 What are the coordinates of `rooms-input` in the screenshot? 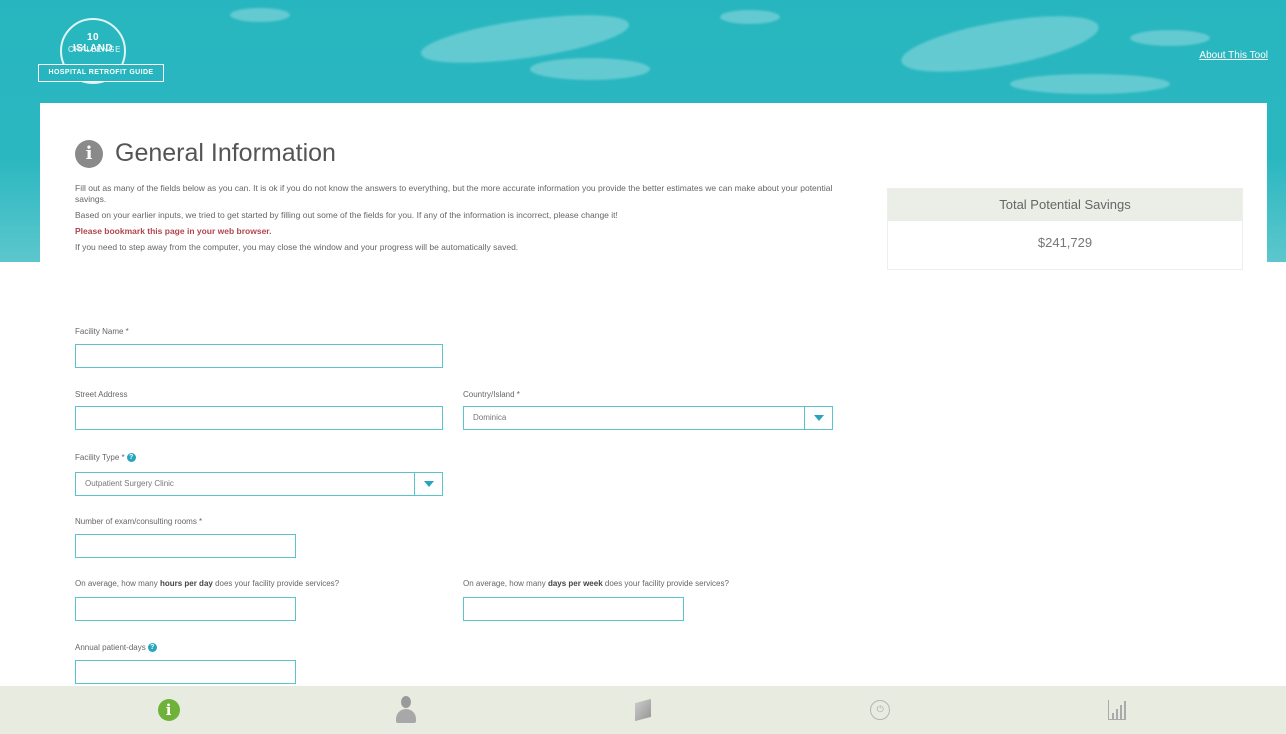 It's located at (185, 546).